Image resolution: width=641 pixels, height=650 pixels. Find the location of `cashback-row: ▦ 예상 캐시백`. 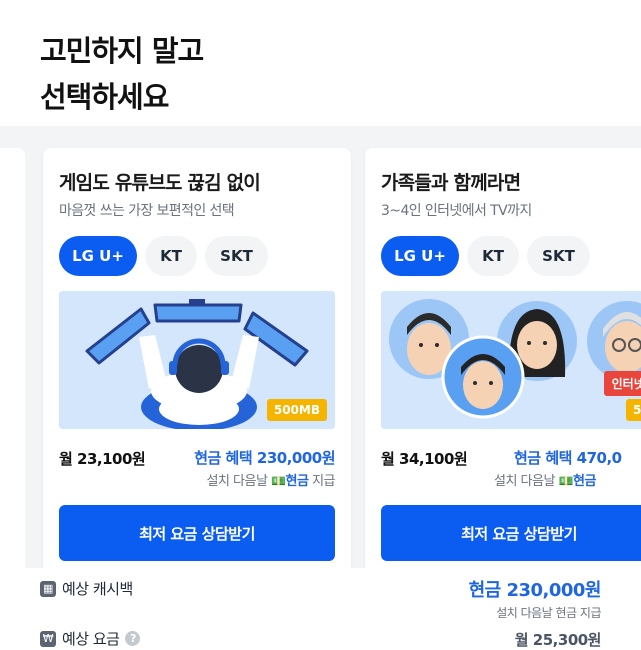

cashback-row: ▦ 예상 캐시백 is located at coordinates (86, 588).